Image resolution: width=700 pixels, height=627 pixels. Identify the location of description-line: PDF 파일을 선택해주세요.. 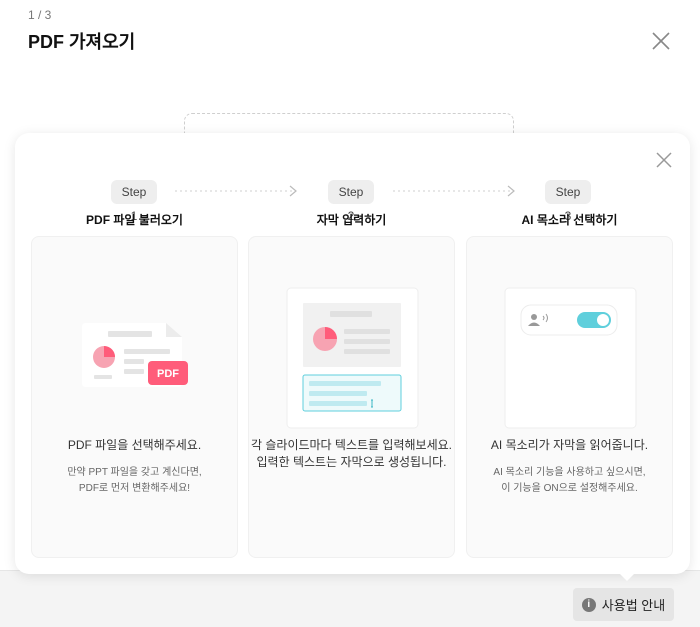
(134, 445).